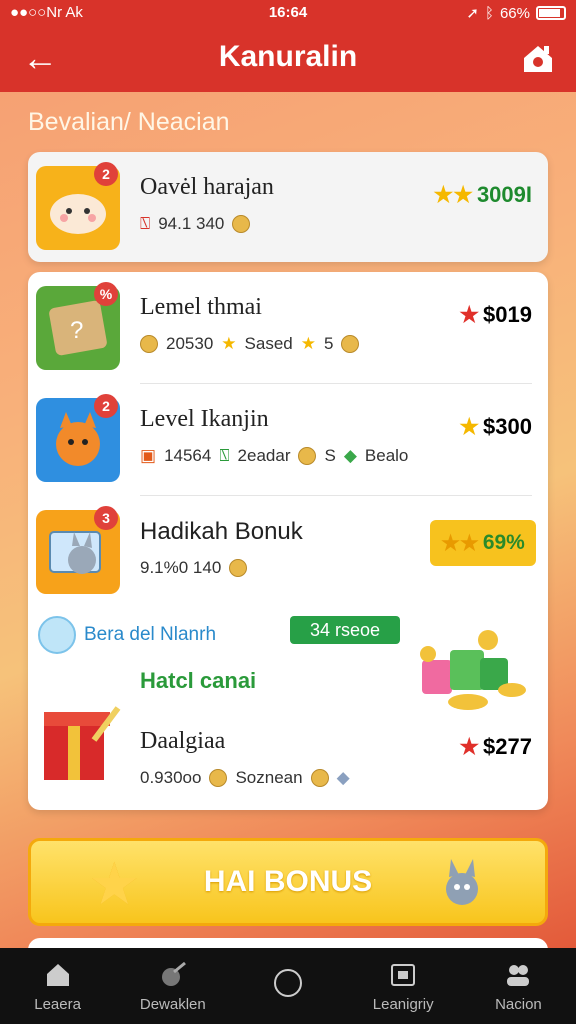 Image resolution: width=576 pixels, height=1024 pixels. I want to click on bonus-button-label: HAI BONUS, so click(288, 881).